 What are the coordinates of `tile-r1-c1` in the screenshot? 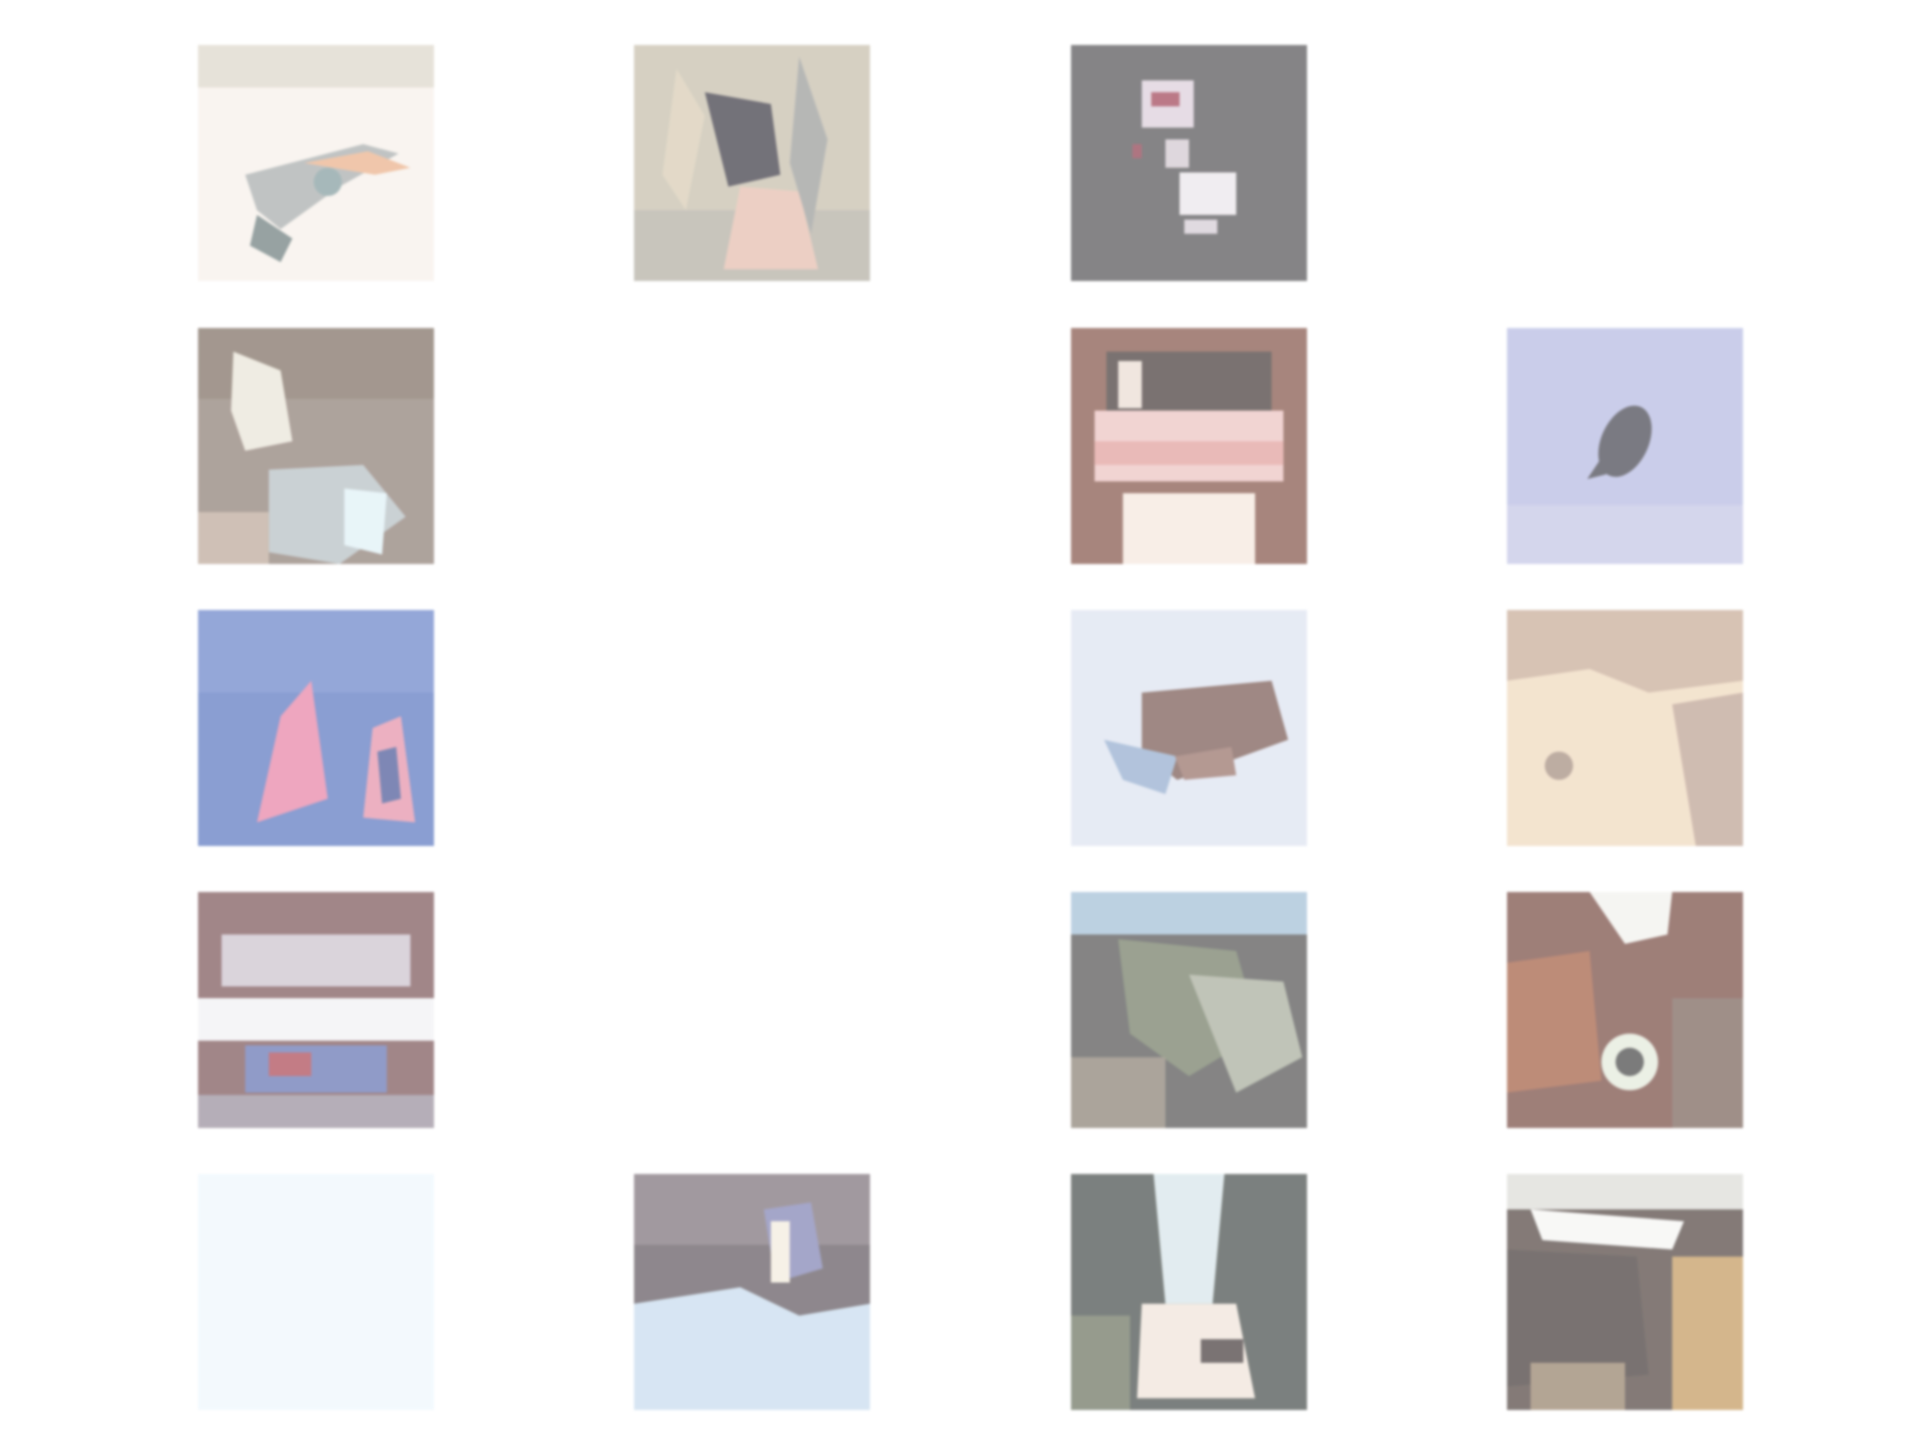 It's located at (316, 163).